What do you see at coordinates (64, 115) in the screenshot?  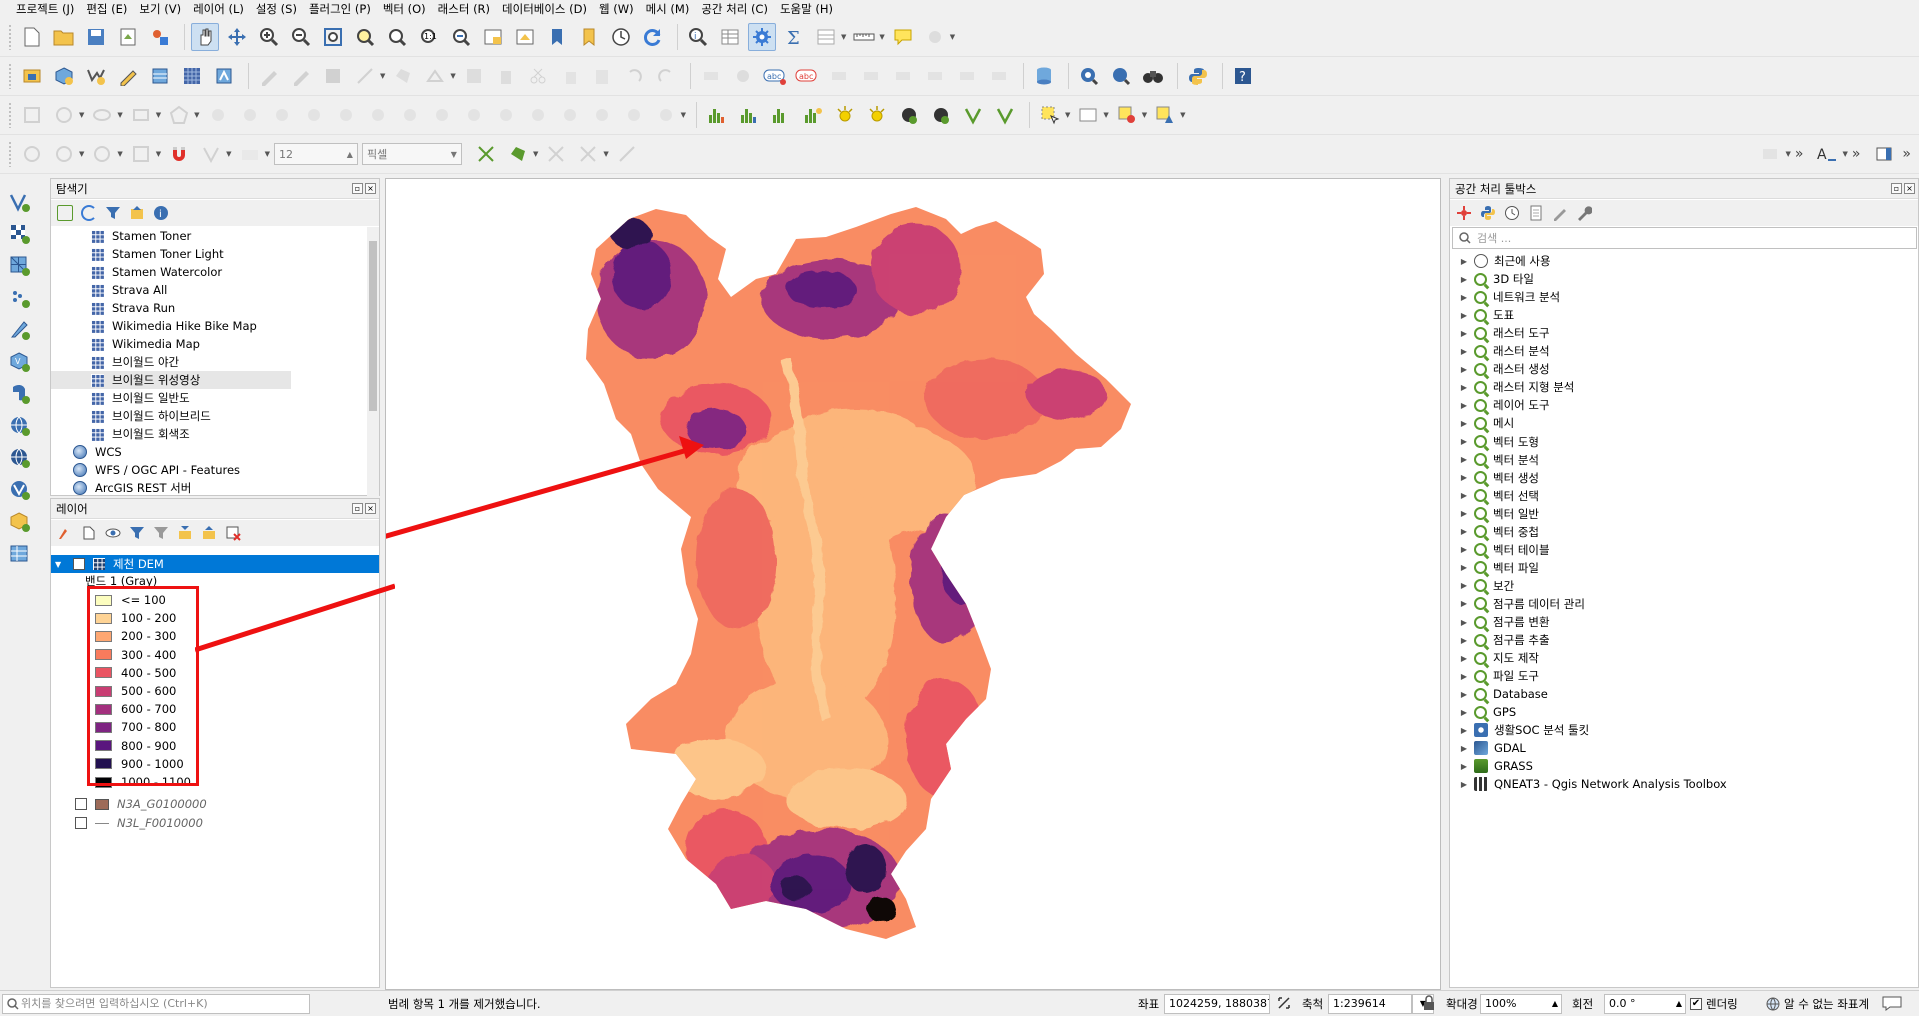 I see `digitize-circle-icon` at bounding box center [64, 115].